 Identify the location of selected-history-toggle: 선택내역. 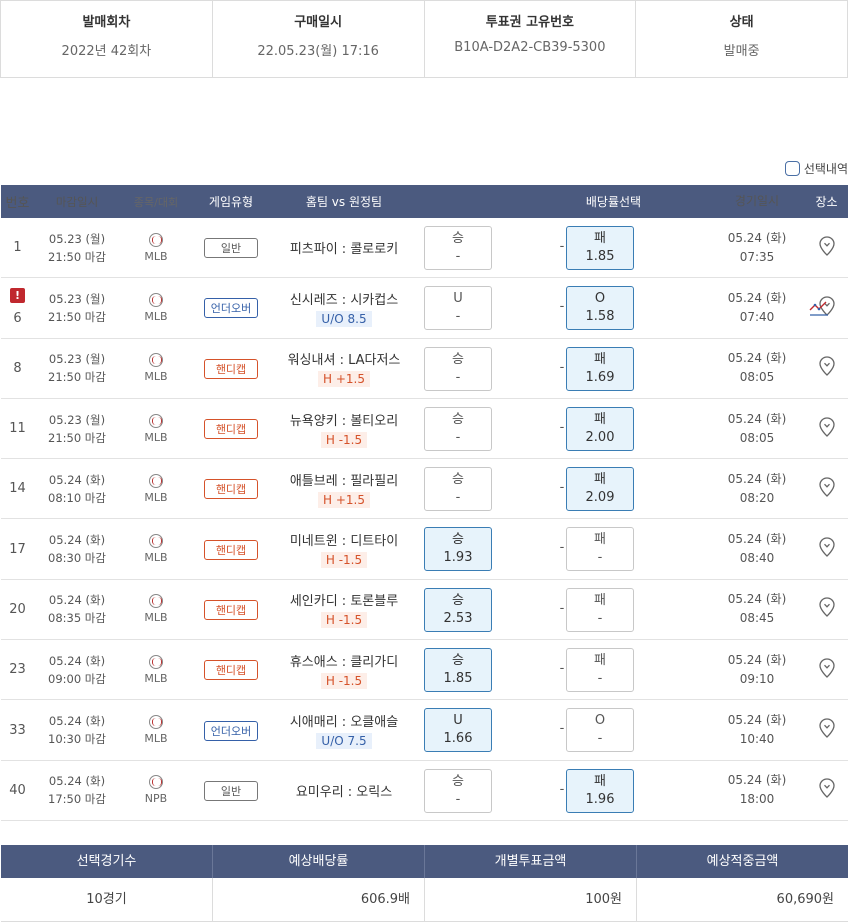
(816, 168).